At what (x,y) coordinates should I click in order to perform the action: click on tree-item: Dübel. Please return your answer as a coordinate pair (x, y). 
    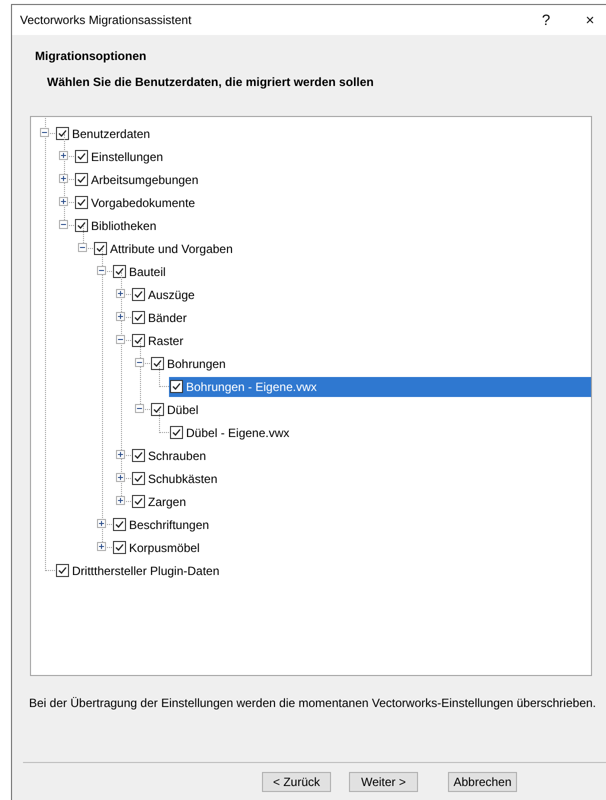
    Looking at the image, I should click on (176, 410).